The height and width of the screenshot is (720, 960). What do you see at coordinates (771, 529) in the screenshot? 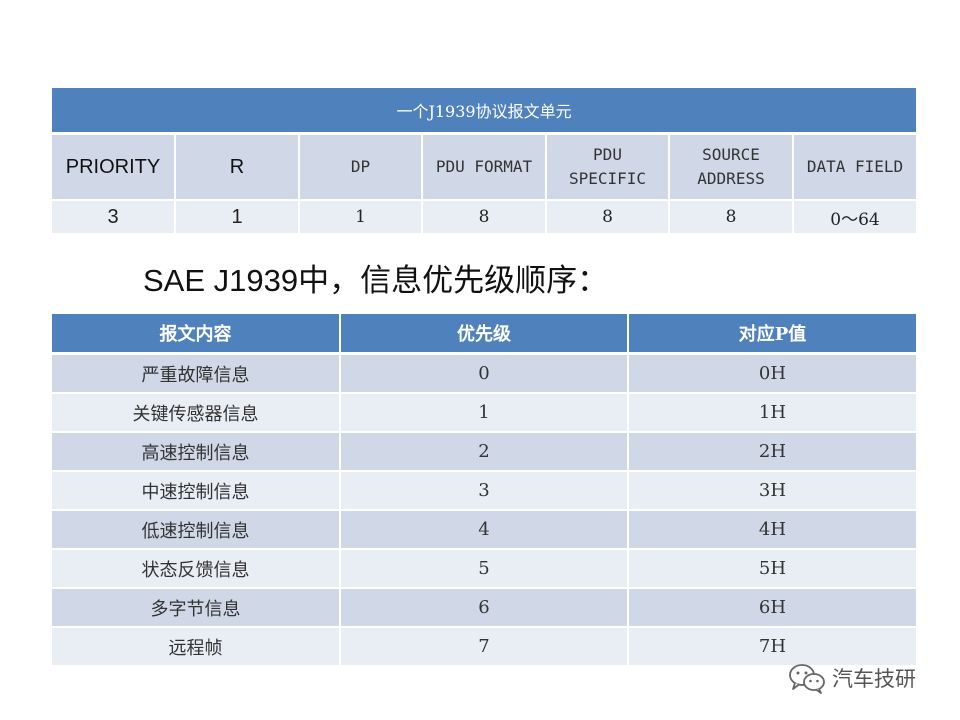
I see `cell-p-value: 4H` at bounding box center [771, 529].